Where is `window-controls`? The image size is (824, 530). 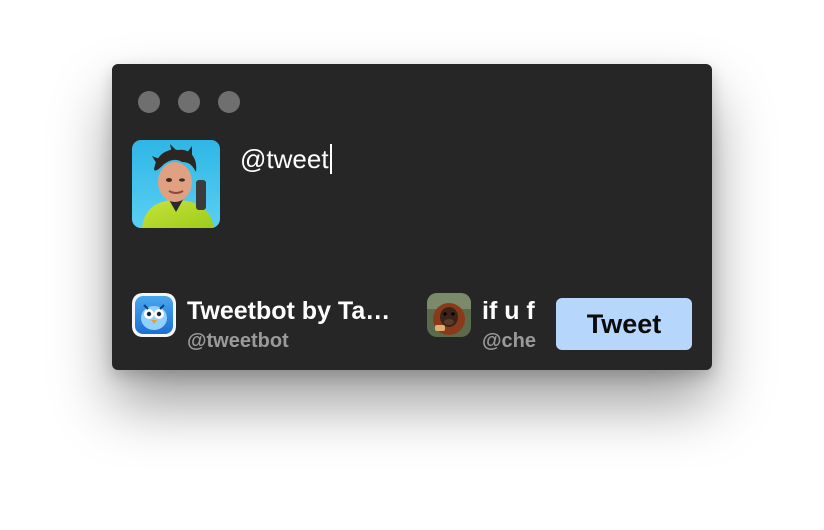
window-controls is located at coordinates (189, 102).